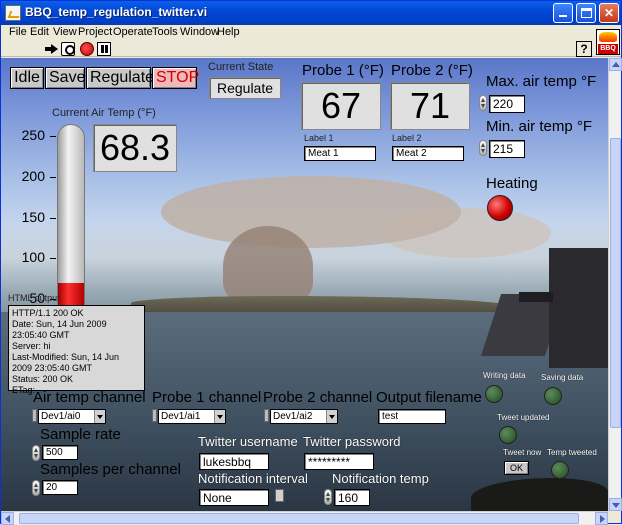  I want to click on menu-help: Help, so click(228, 32).